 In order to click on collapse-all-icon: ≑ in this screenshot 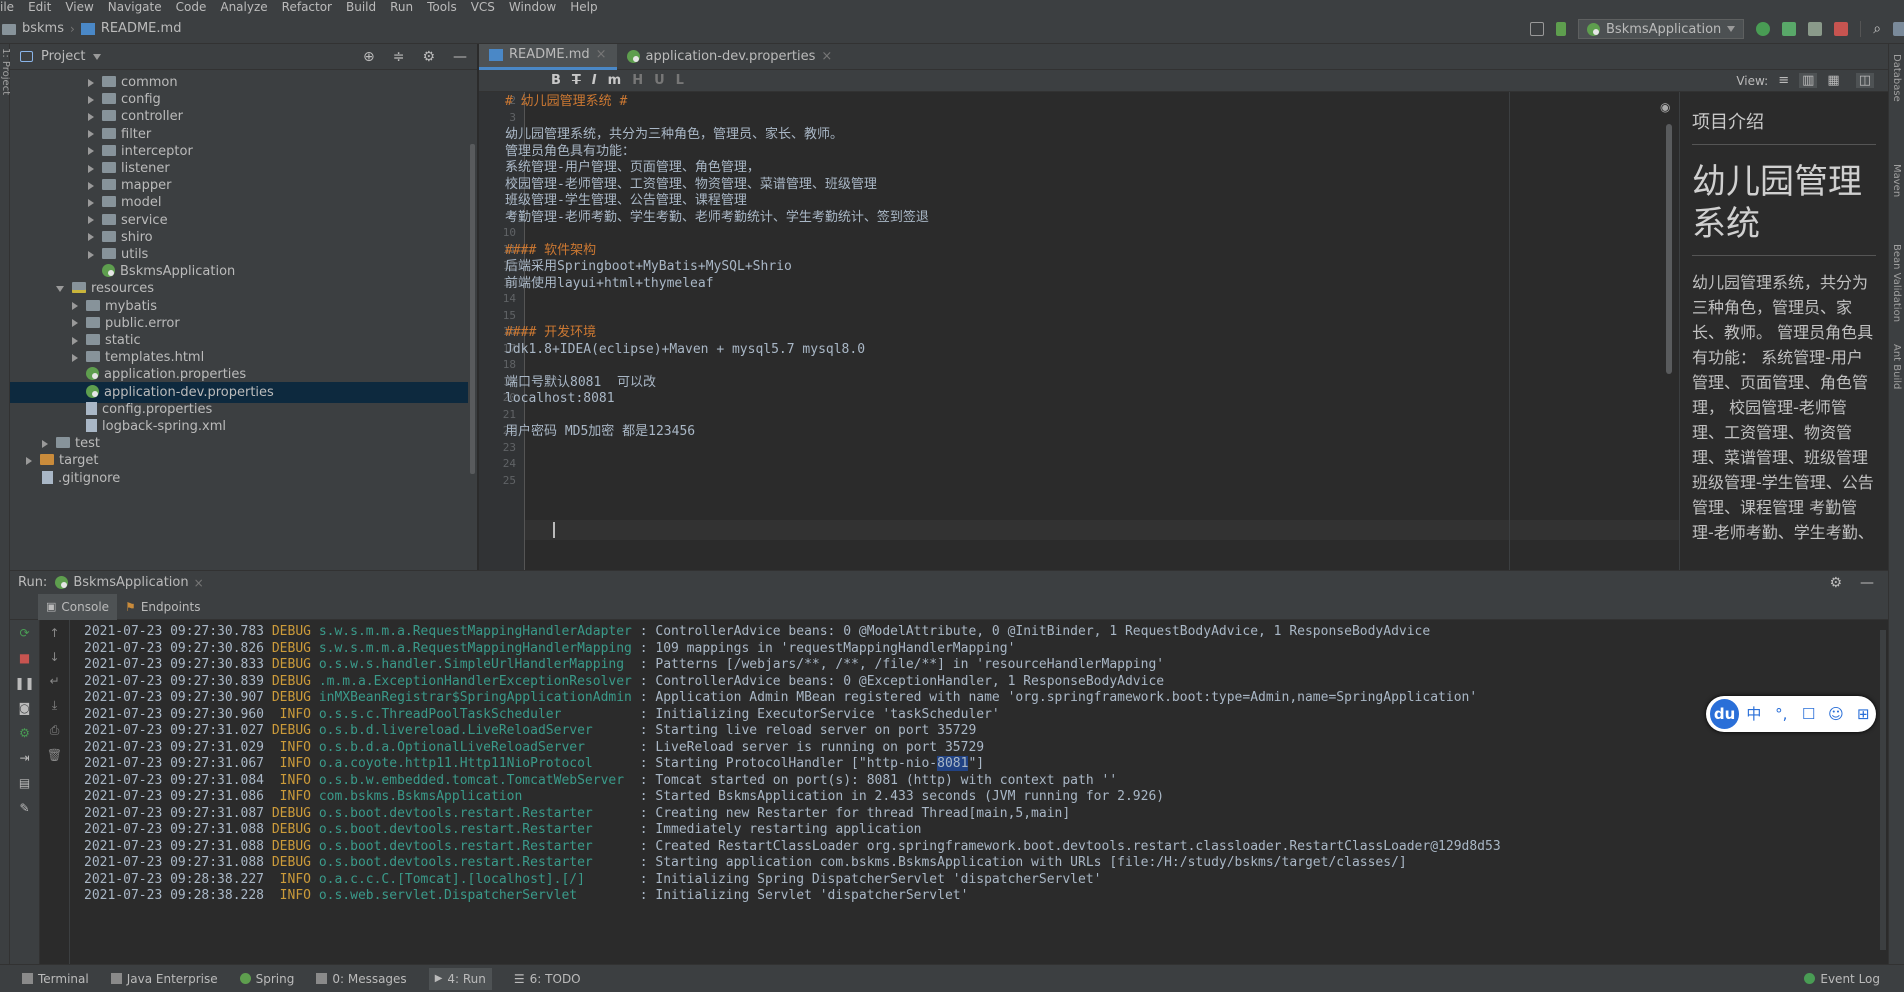, I will do `click(399, 57)`.